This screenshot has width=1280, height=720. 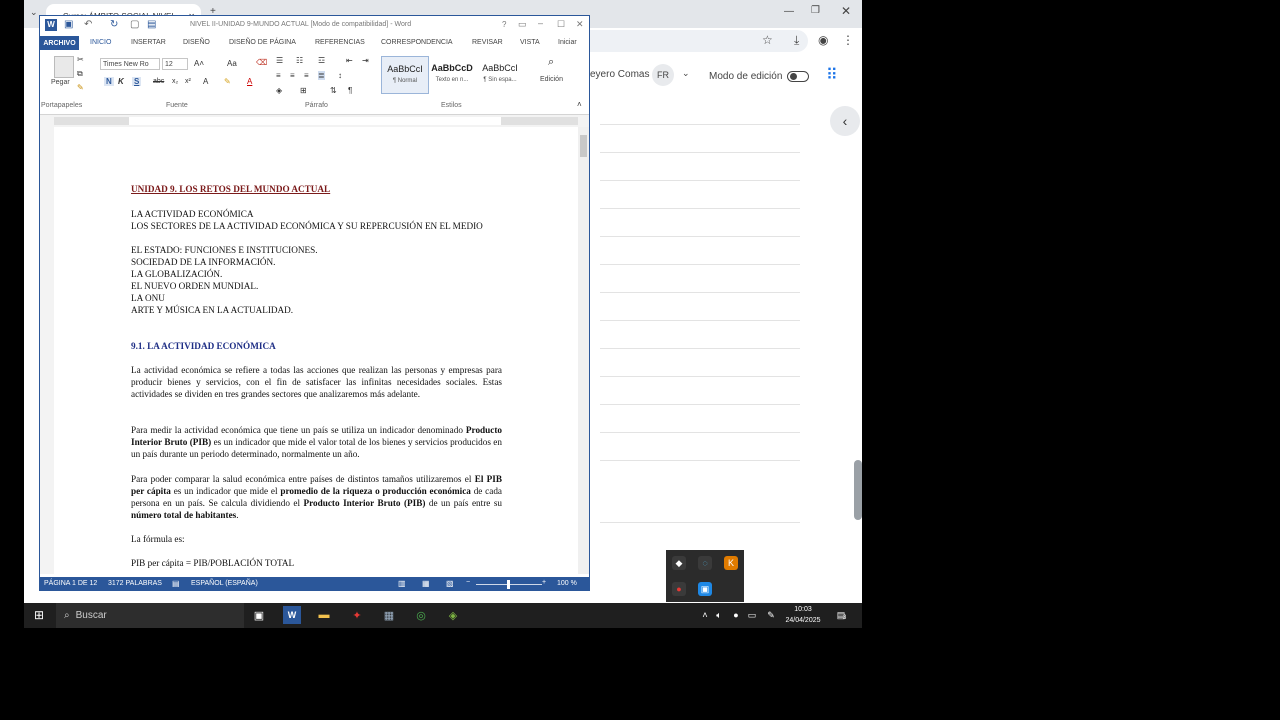 I want to click on minimize-word-icon: –, so click(x=540, y=23).